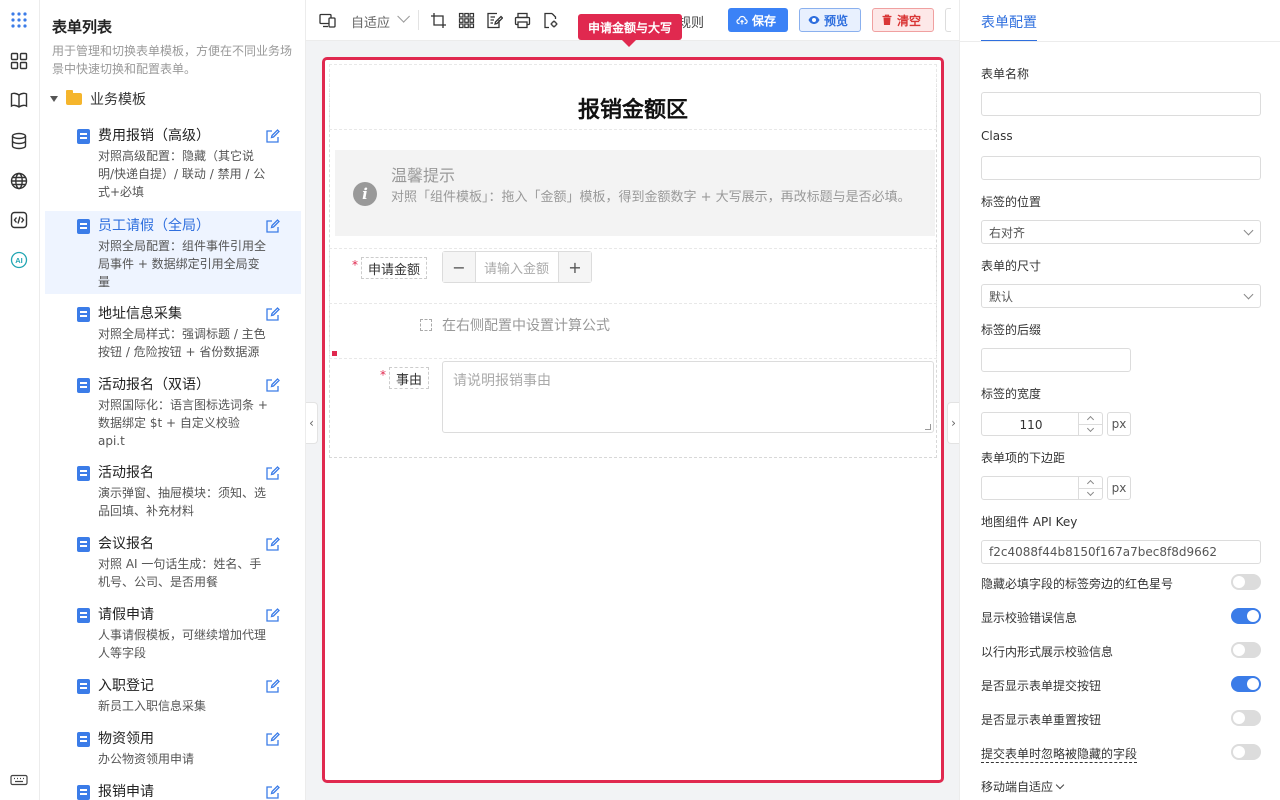 The image size is (1280, 800). What do you see at coordinates (928, 427) in the screenshot?
I see `resize-grip-icon` at bounding box center [928, 427].